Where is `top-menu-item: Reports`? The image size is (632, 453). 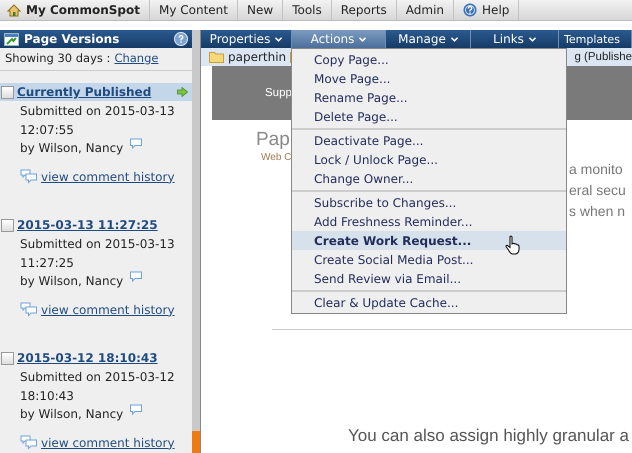
top-menu-item: Reports is located at coordinates (364, 10).